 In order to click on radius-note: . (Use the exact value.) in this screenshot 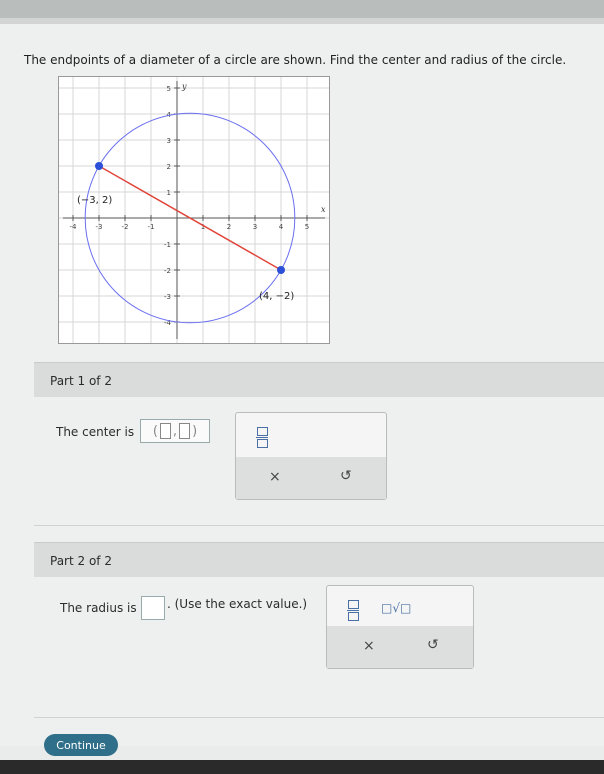, I will do `click(237, 604)`.